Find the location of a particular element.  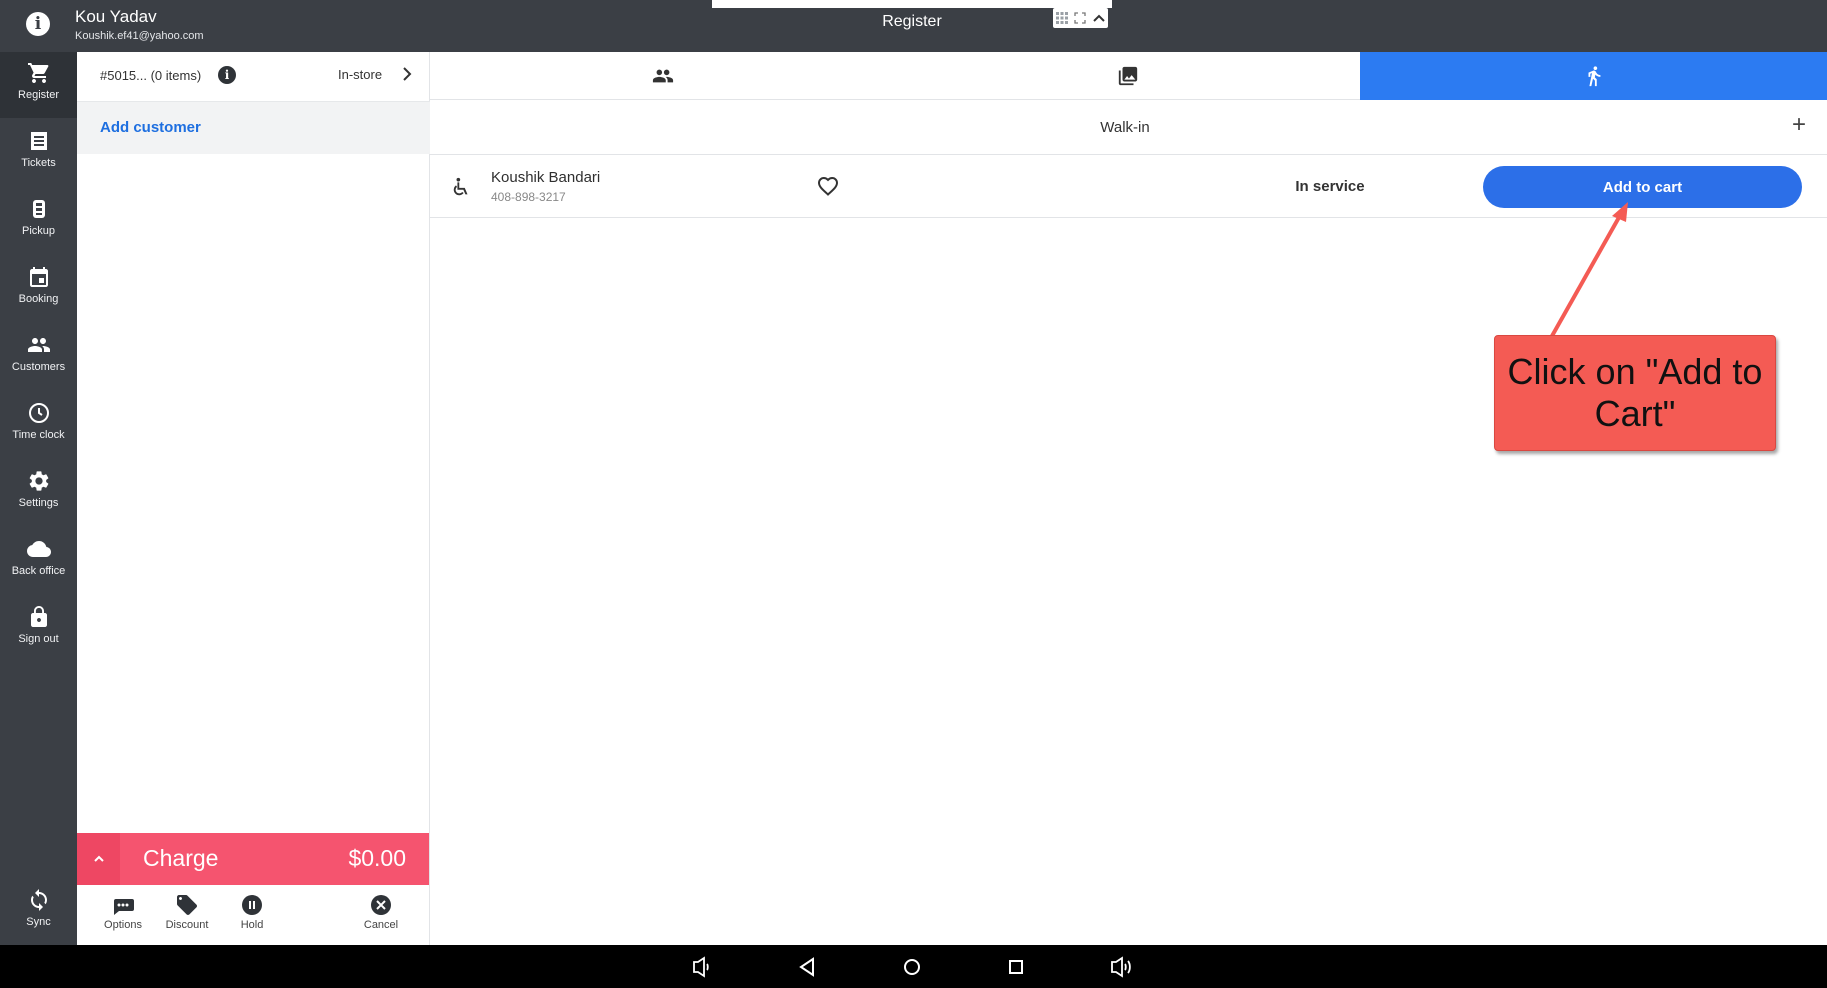

ticket-info-icon: i is located at coordinates (227, 75).